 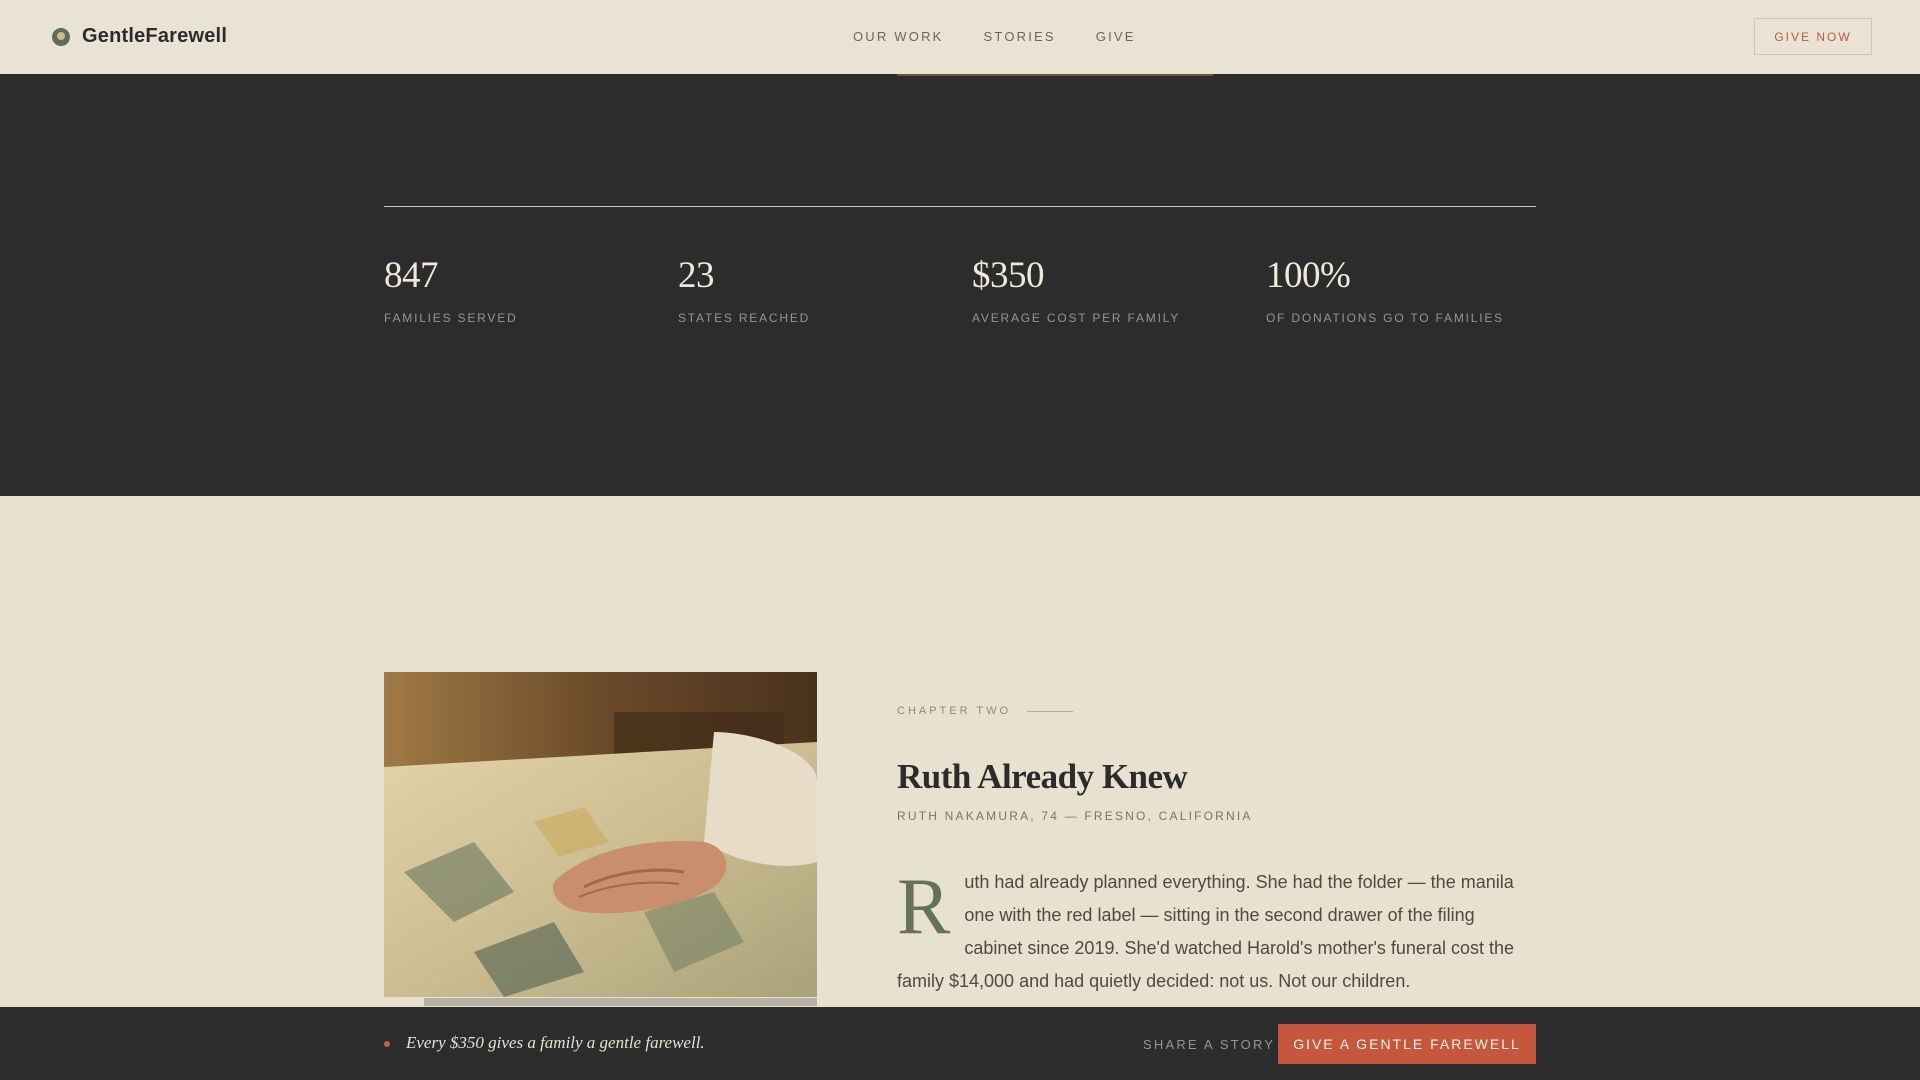 I want to click on give-now-button: GIVE NOW, so click(x=1813, y=36).